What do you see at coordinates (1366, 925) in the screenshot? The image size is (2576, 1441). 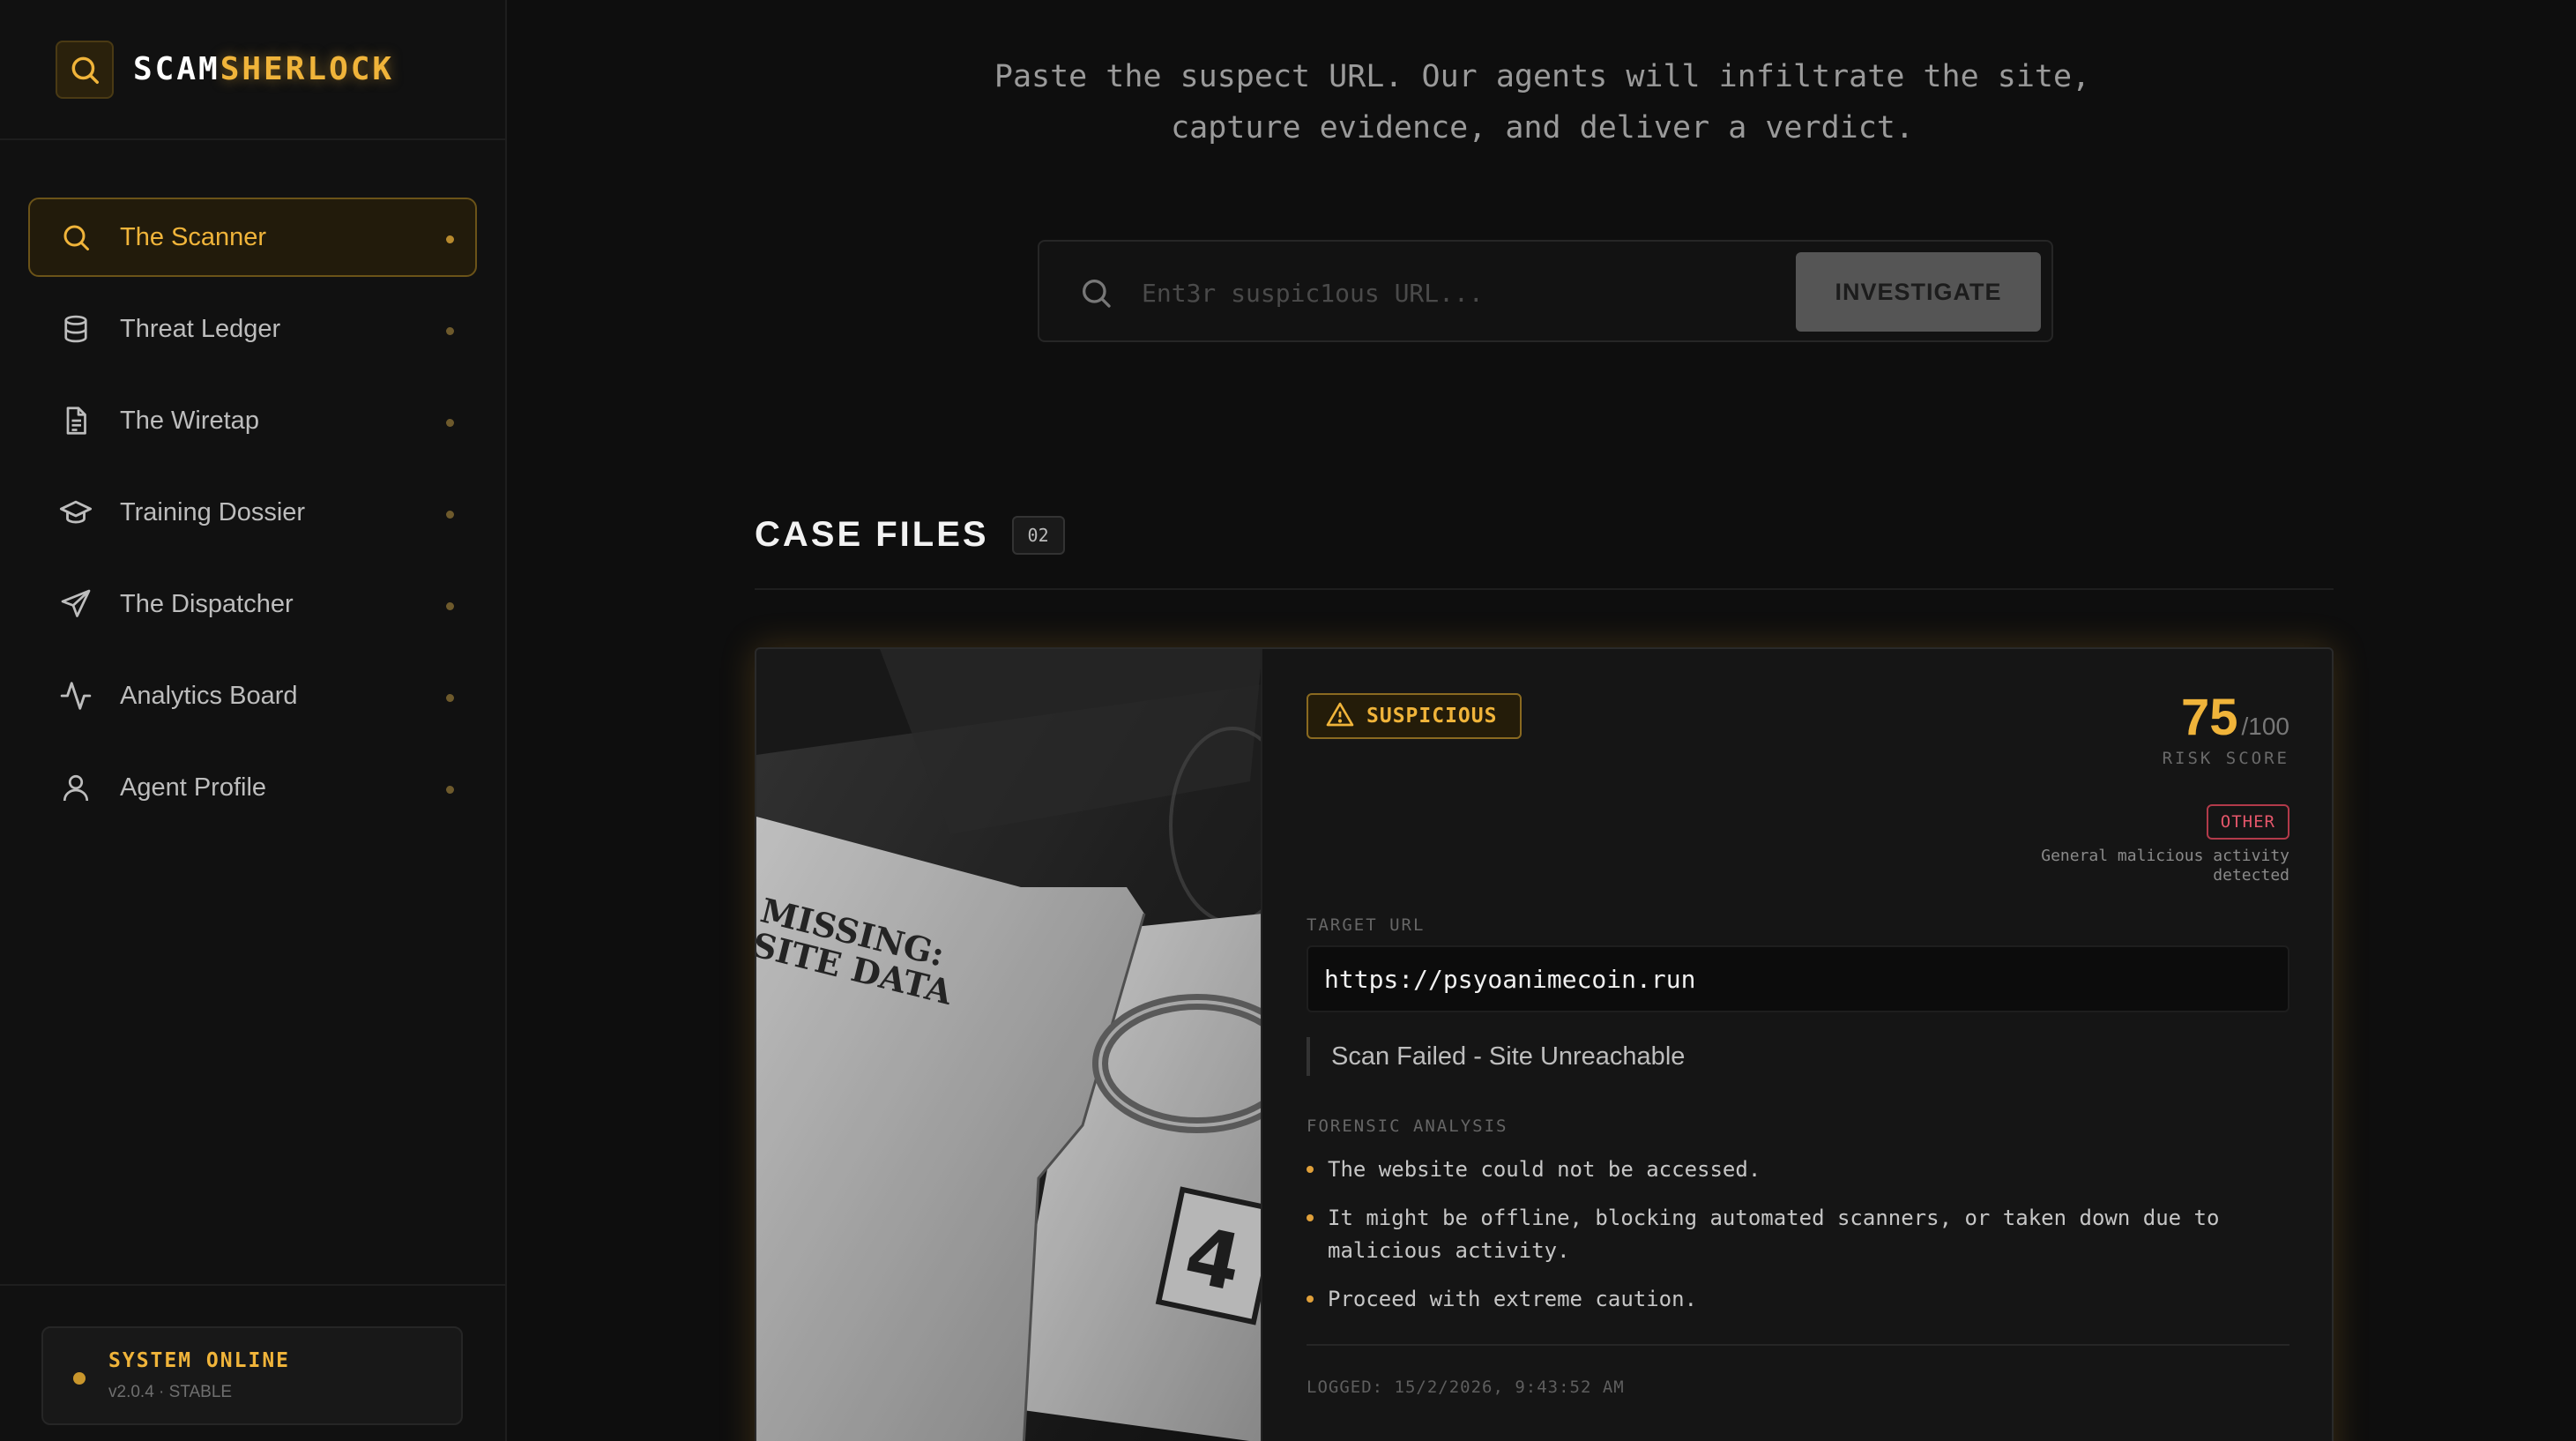 I see `target-url-label: TARGET URL` at bounding box center [1366, 925].